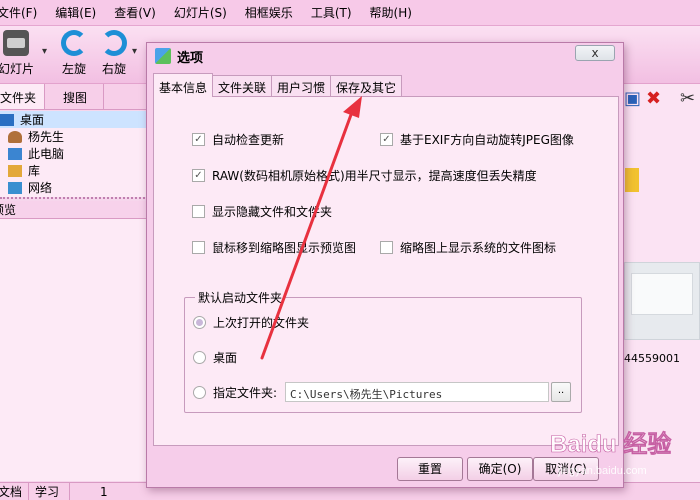 The height and width of the screenshot is (500, 700). Describe the element at coordinates (74, 210) in the screenshot. I see `preview-header: 预览` at that location.